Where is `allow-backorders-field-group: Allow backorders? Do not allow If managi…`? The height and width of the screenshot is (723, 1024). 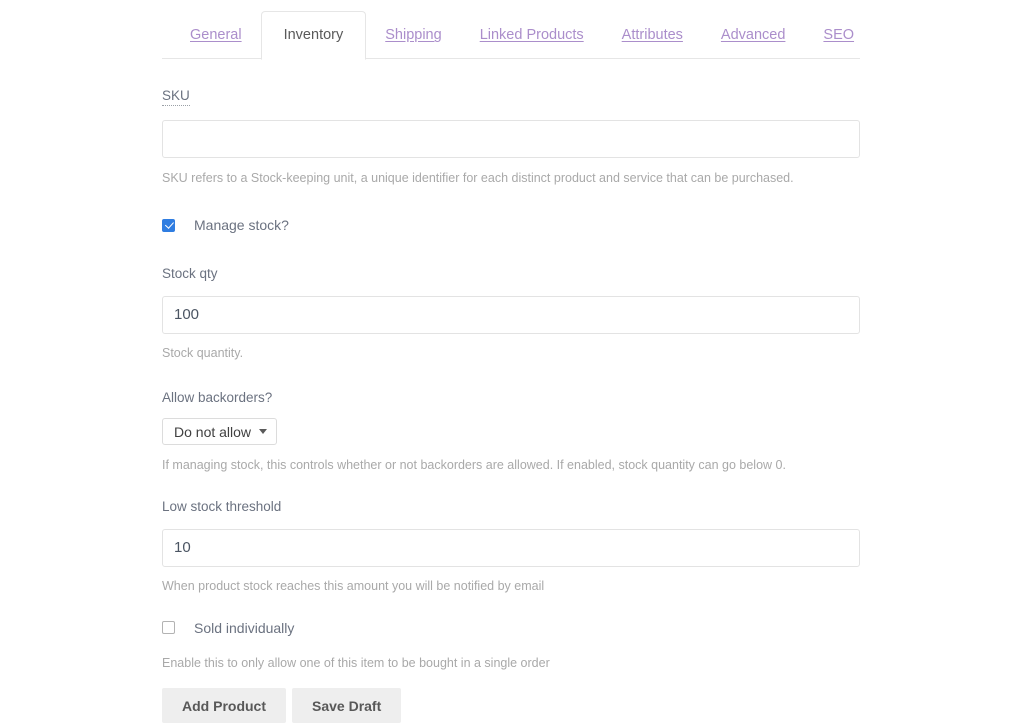 allow-backorders-field-group: Allow backorders? Do not allow If managi… is located at coordinates (511, 431).